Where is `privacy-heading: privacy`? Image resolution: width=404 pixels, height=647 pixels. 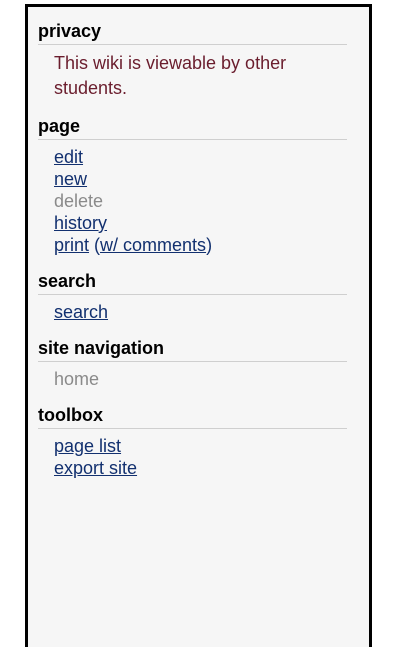 privacy-heading: privacy is located at coordinates (192, 33).